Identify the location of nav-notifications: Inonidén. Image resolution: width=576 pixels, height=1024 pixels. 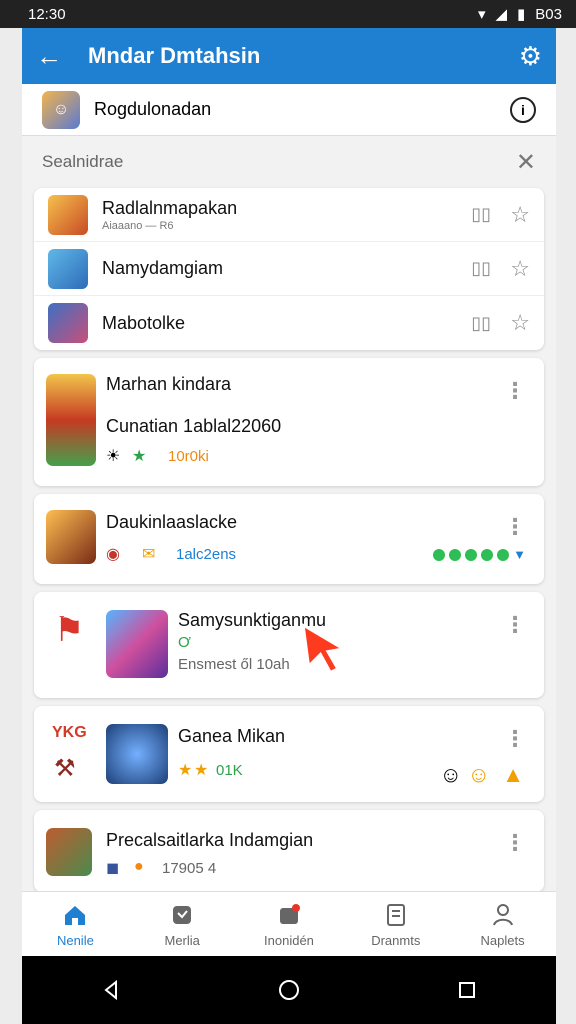
(289, 924).